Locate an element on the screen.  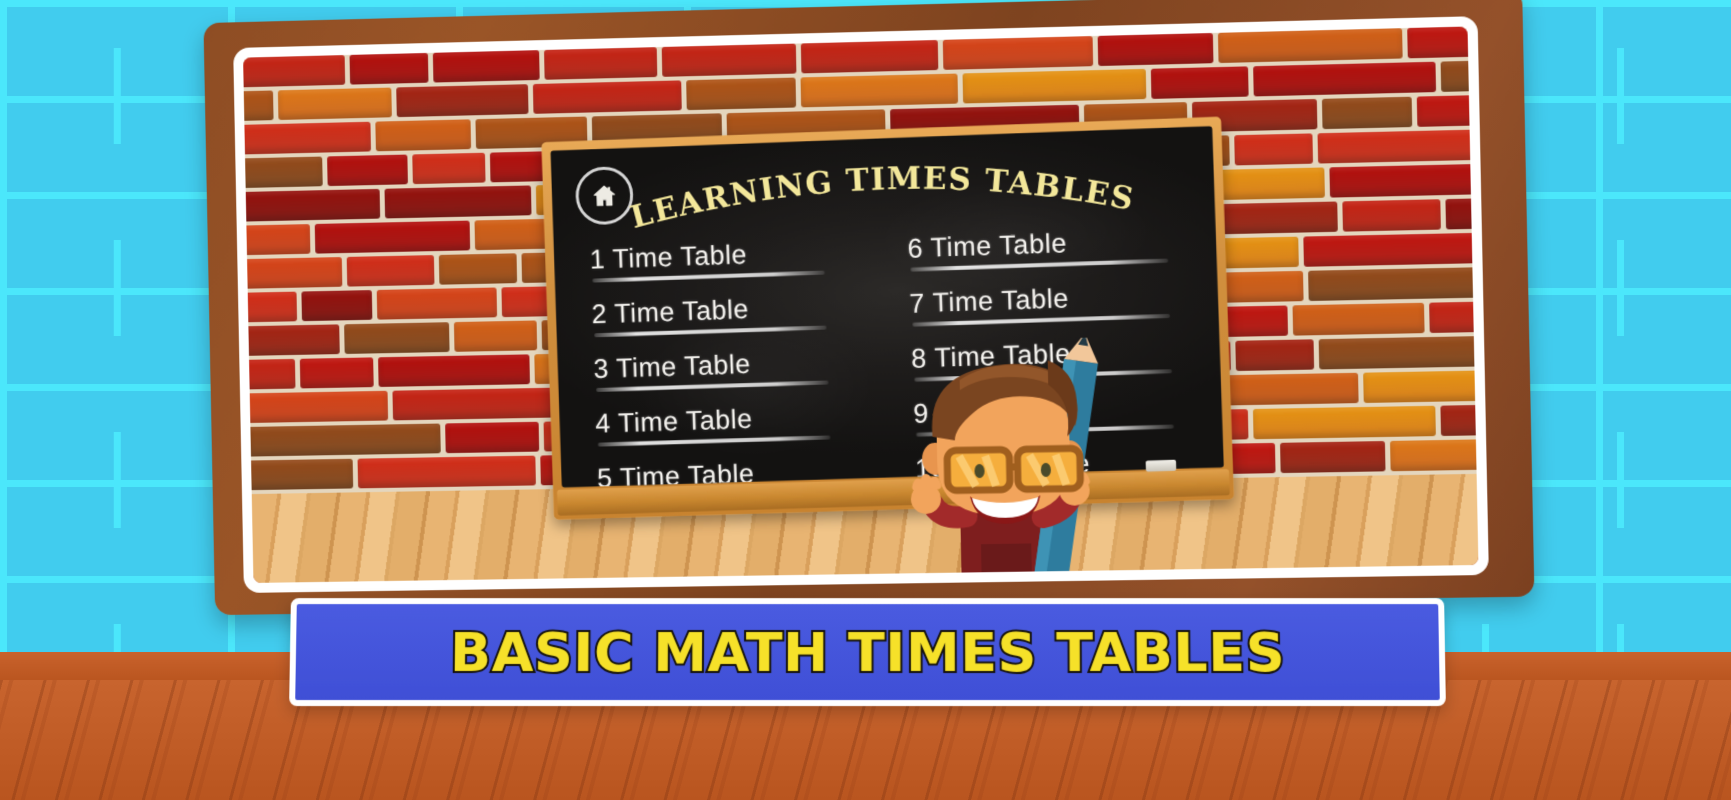
menu-item-label: 2 Time Table is located at coordinates (670, 312).